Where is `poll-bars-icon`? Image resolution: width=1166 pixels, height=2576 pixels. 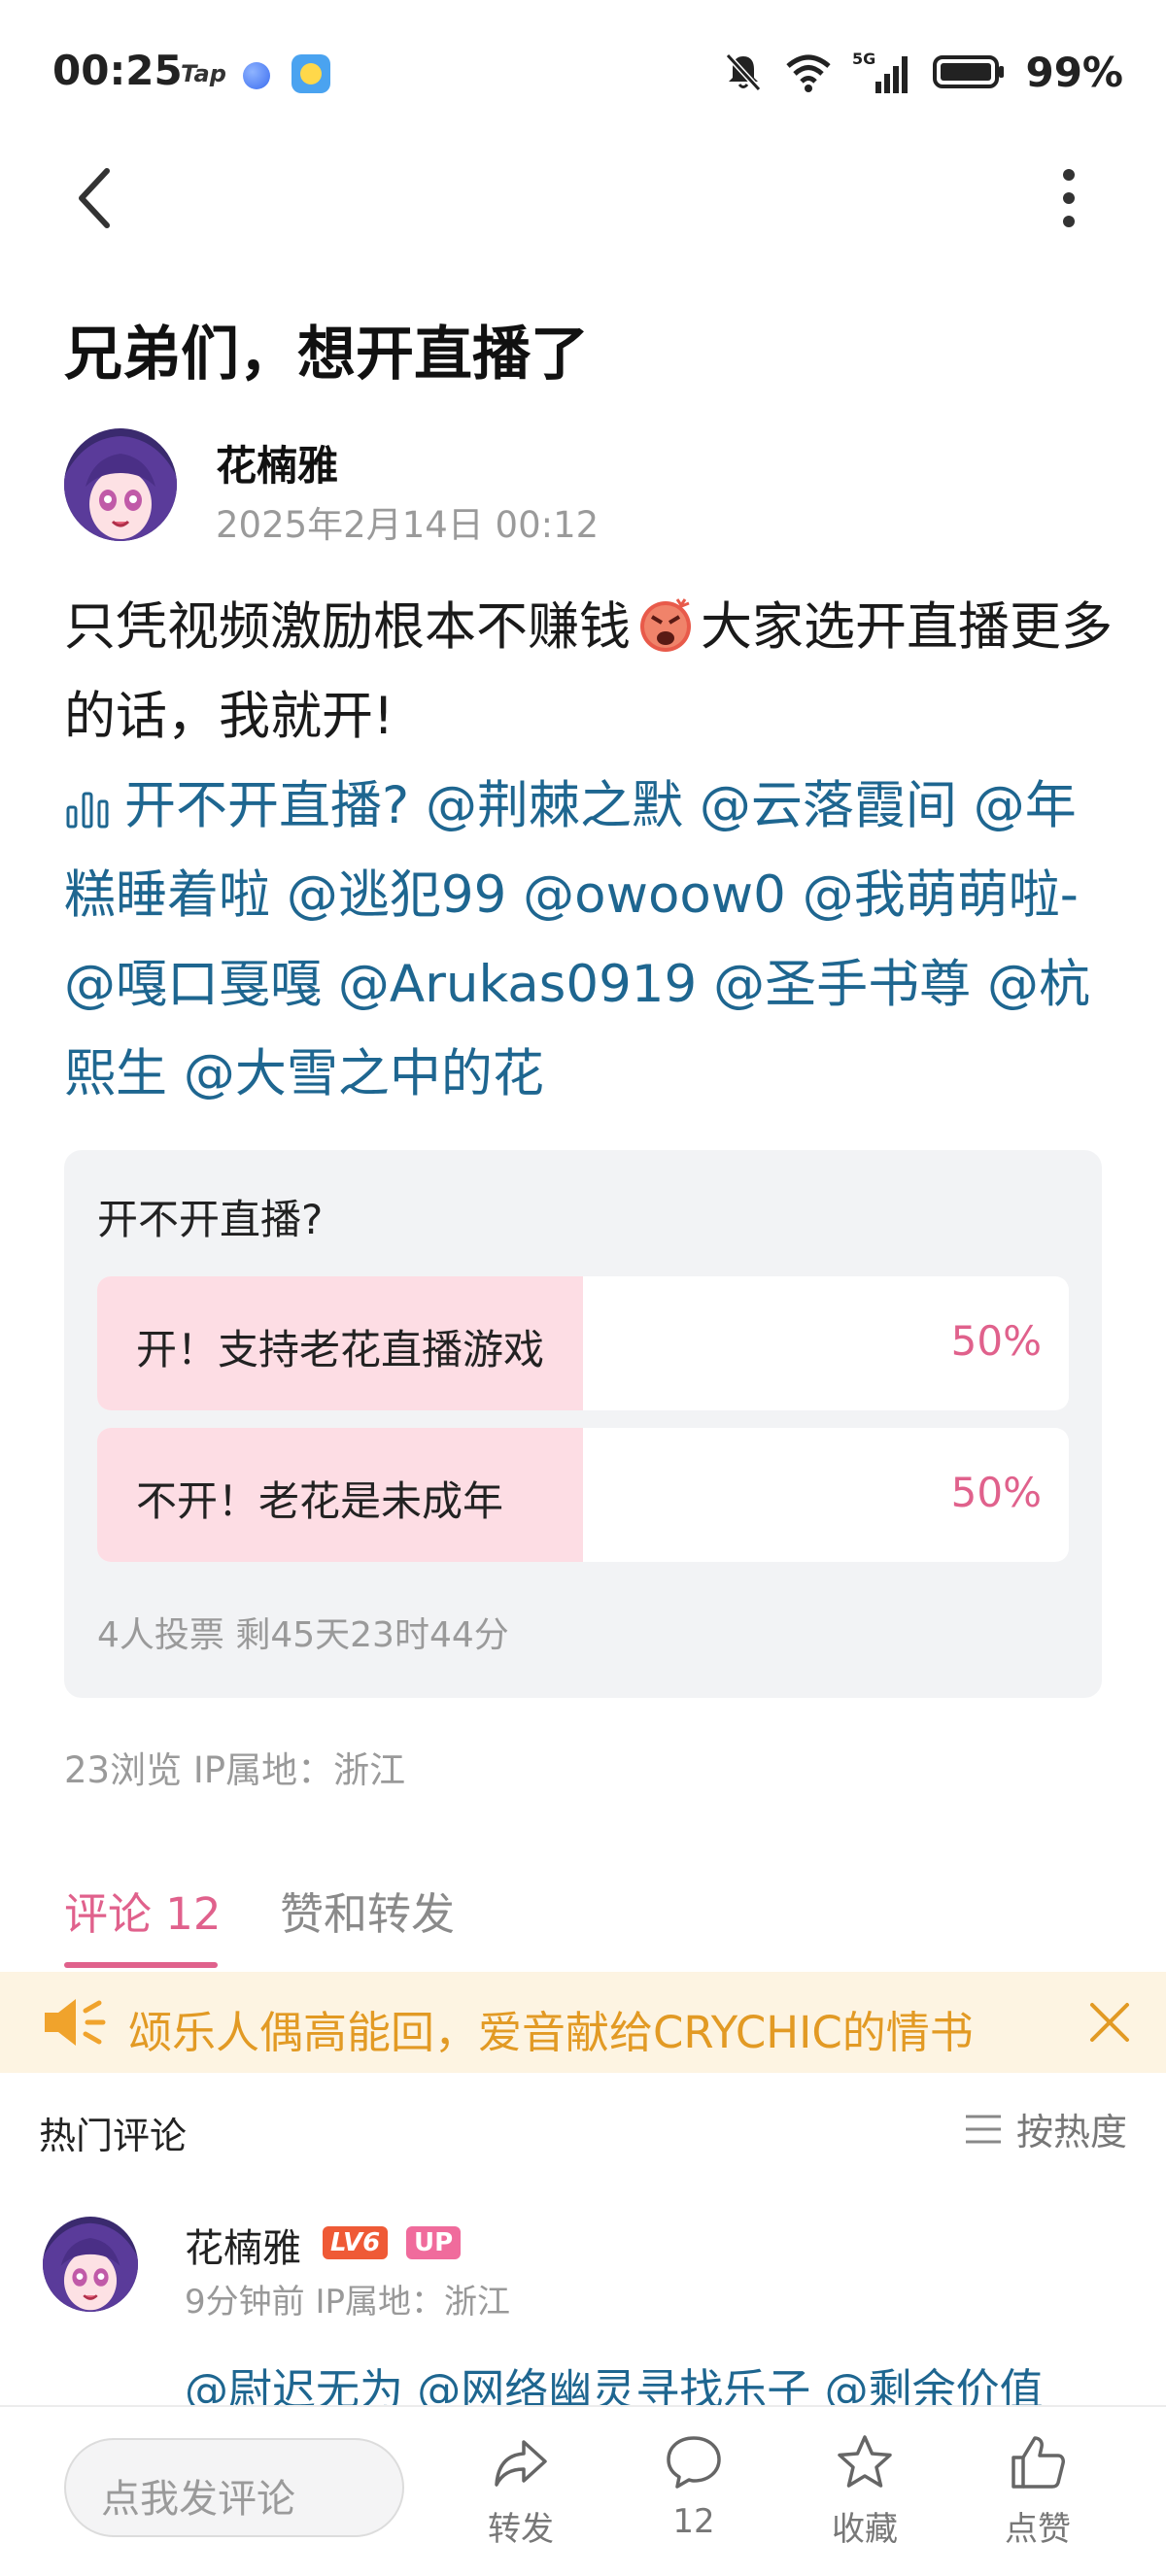
poll-bars-icon is located at coordinates (87, 810).